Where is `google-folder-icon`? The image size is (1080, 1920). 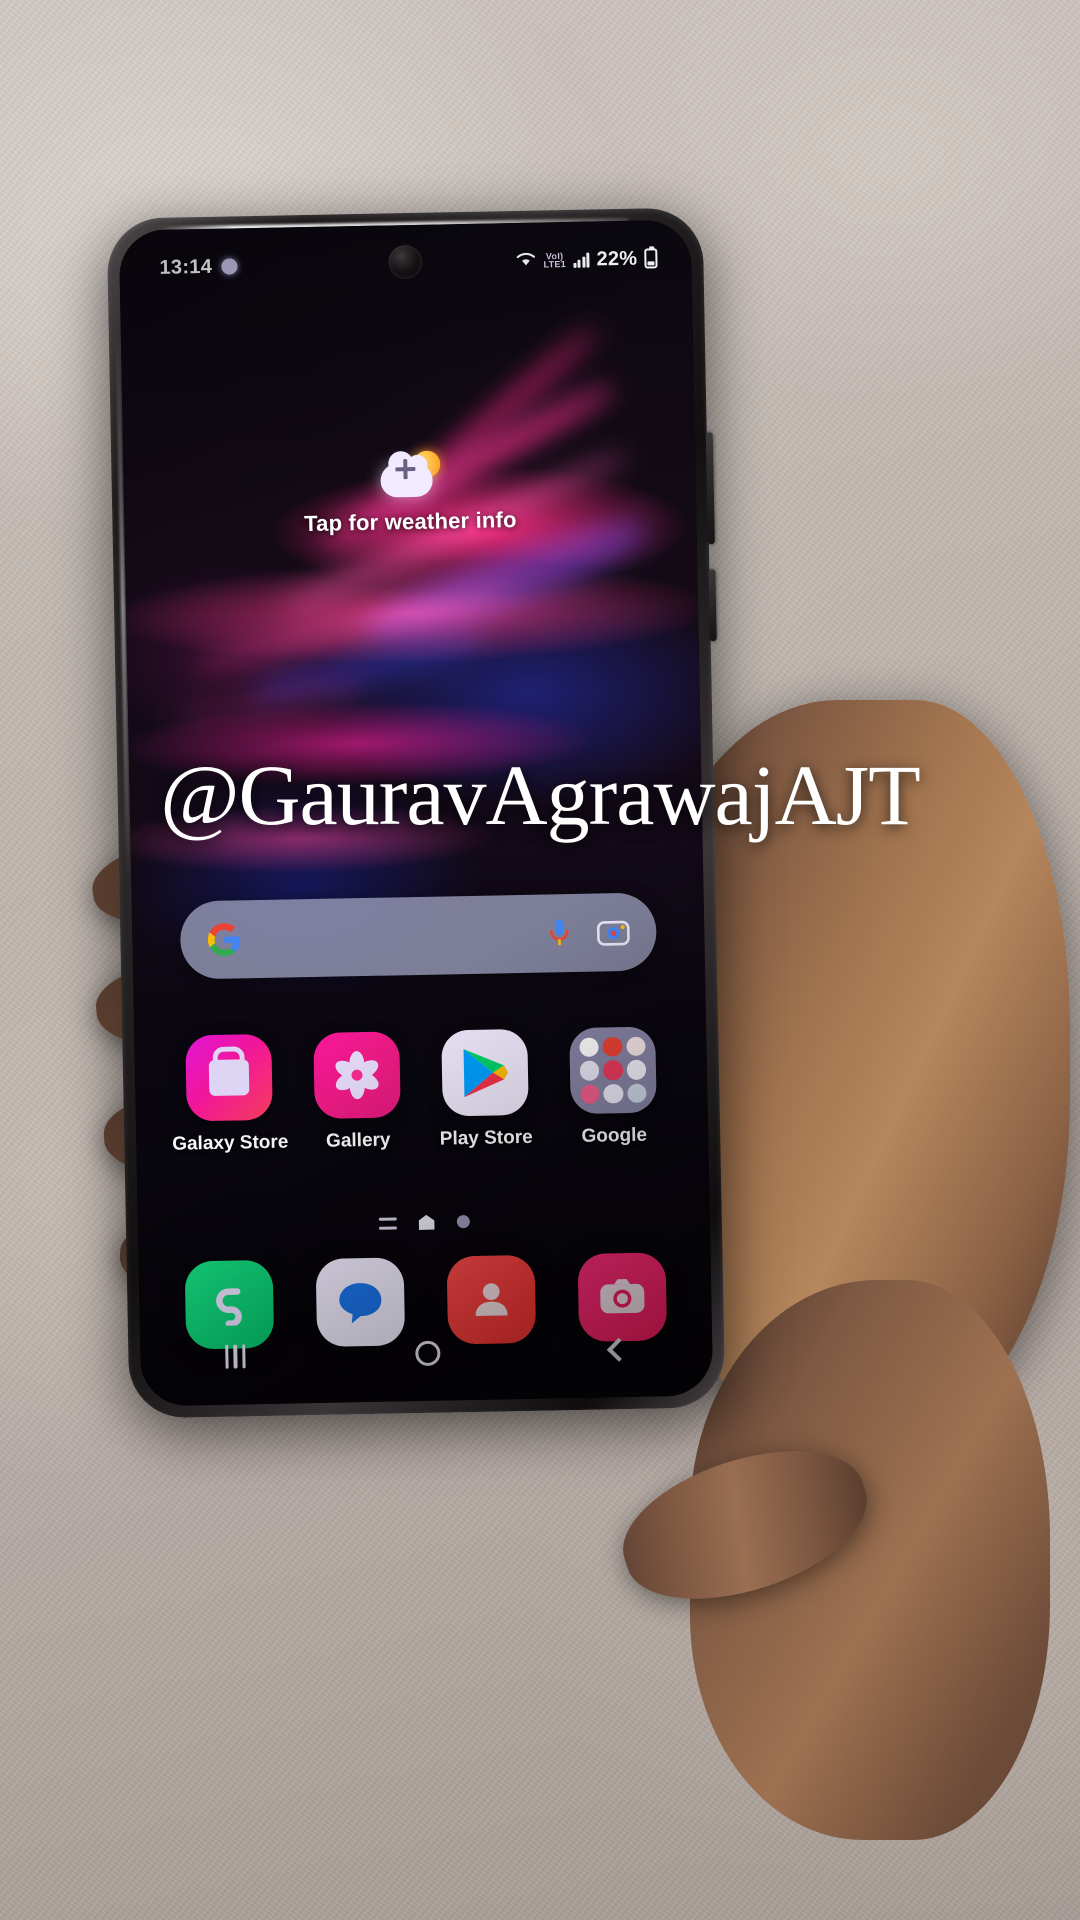 google-folder-icon is located at coordinates (613, 1070).